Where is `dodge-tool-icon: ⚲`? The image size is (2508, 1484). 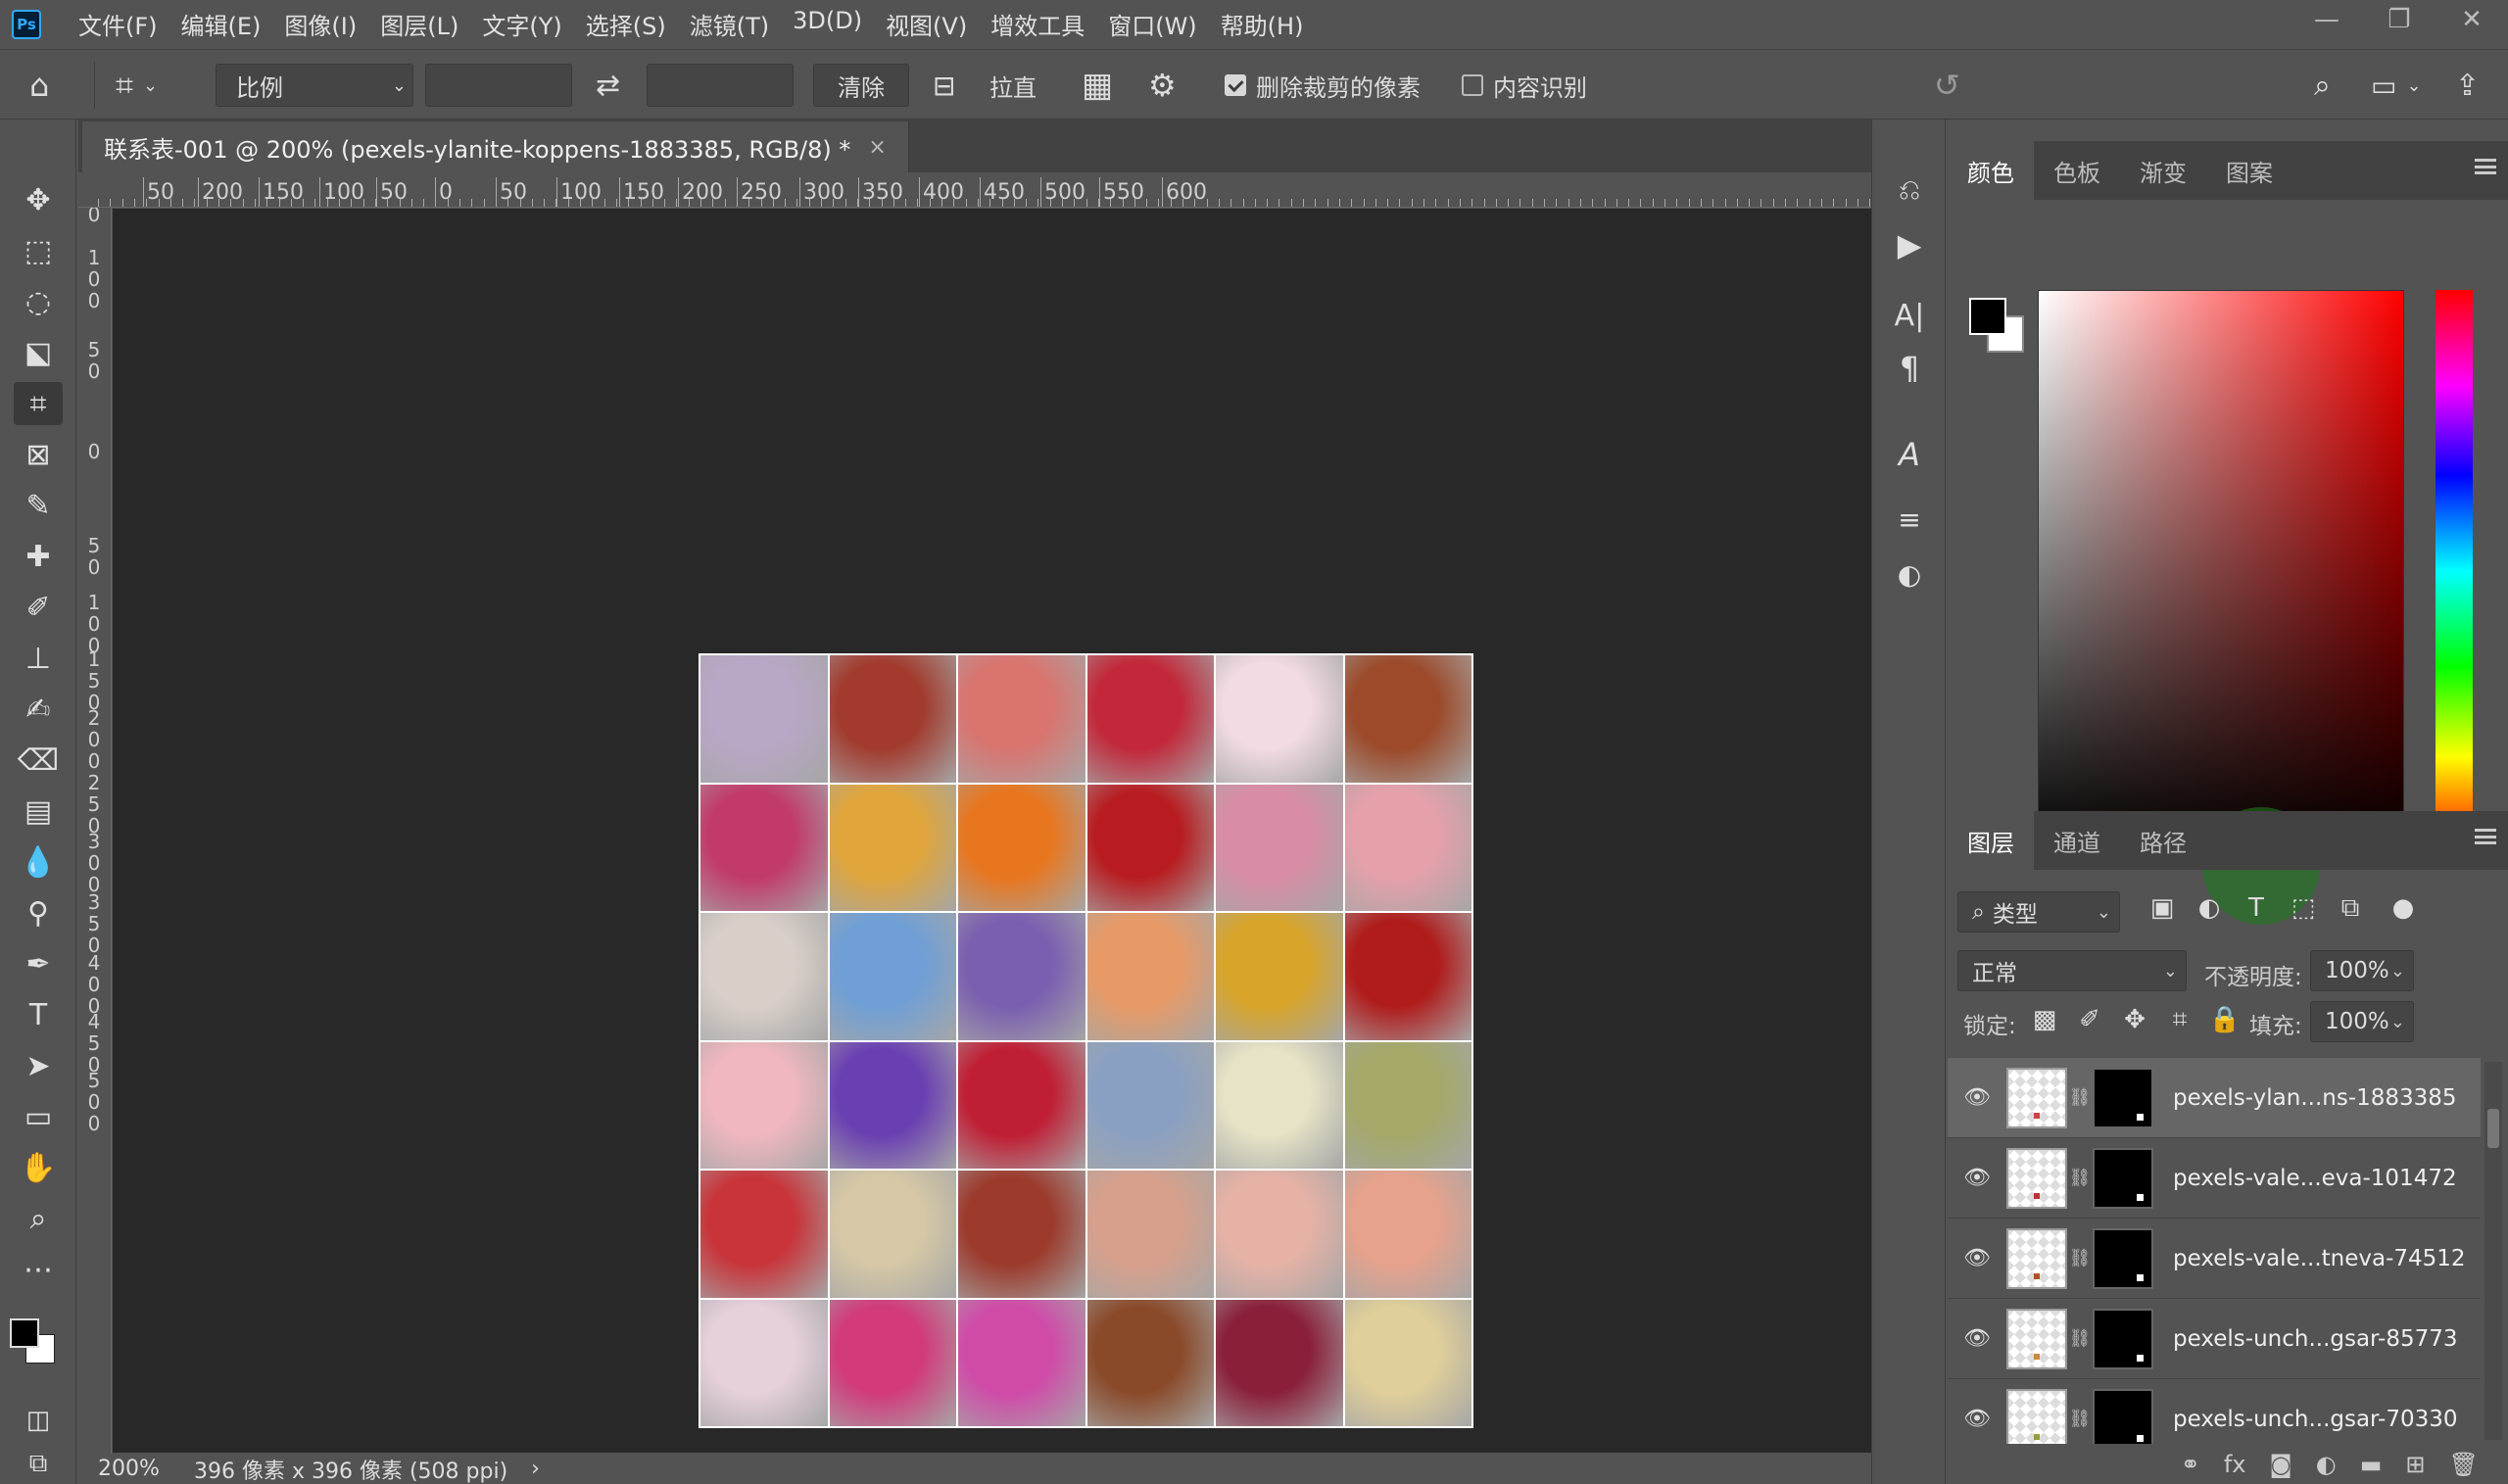 dodge-tool-icon: ⚲ is located at coordinates (38, 912).